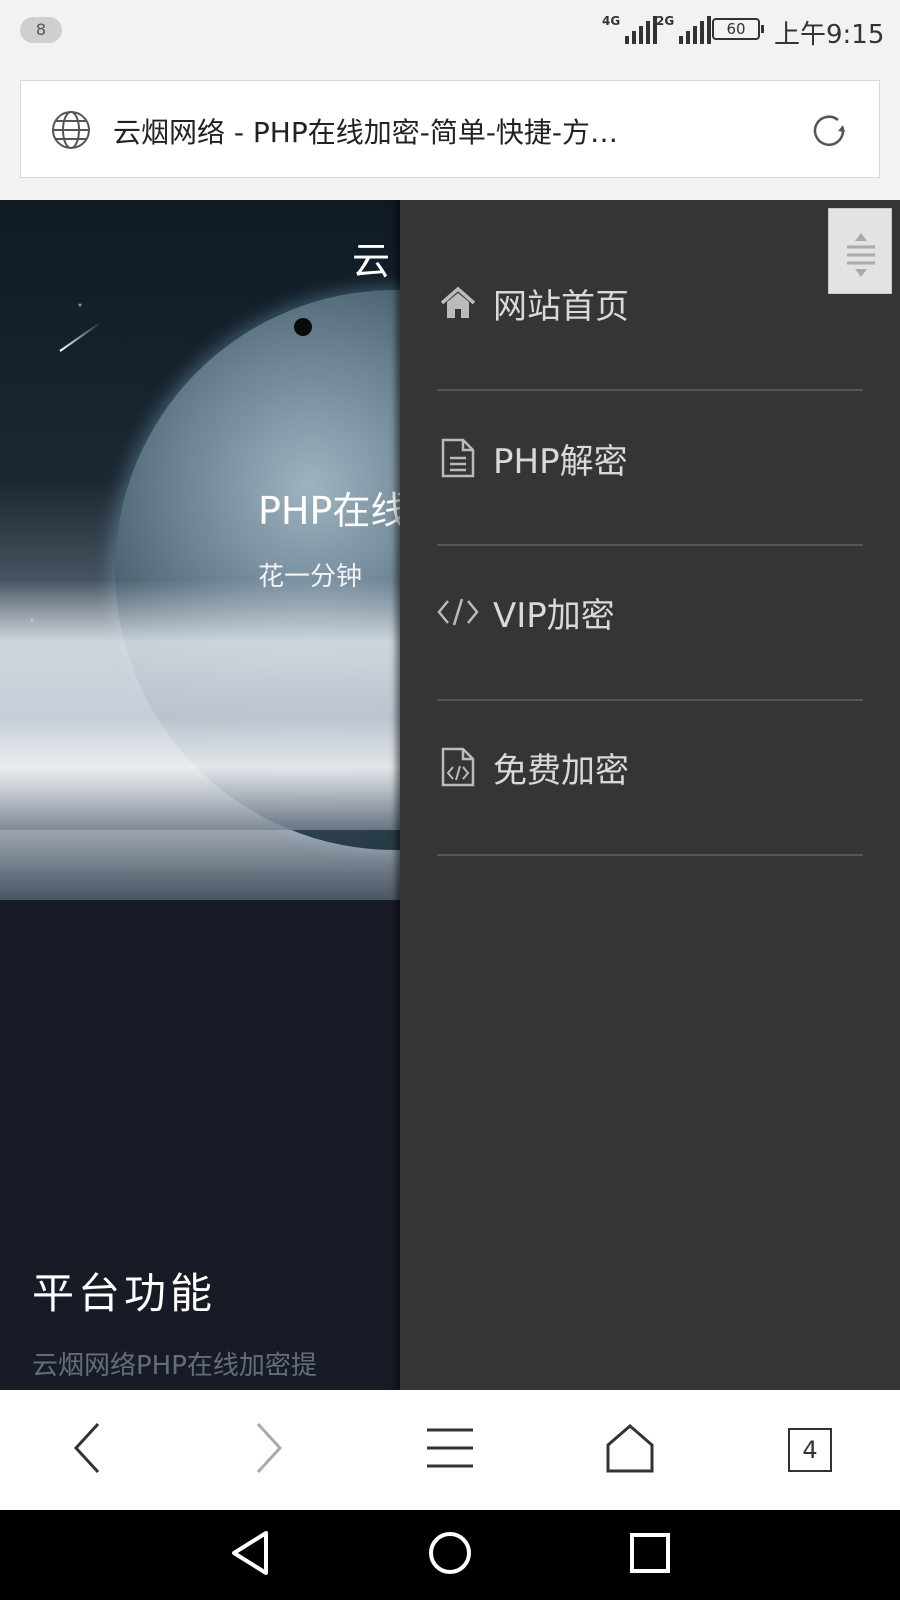 The height and width of the screenshot is (1600, 900). What do you see at coordinates (561, 770) in the screenshot?
I see `drawer-item-label: 免费加密` at bounding box center [561, 770].